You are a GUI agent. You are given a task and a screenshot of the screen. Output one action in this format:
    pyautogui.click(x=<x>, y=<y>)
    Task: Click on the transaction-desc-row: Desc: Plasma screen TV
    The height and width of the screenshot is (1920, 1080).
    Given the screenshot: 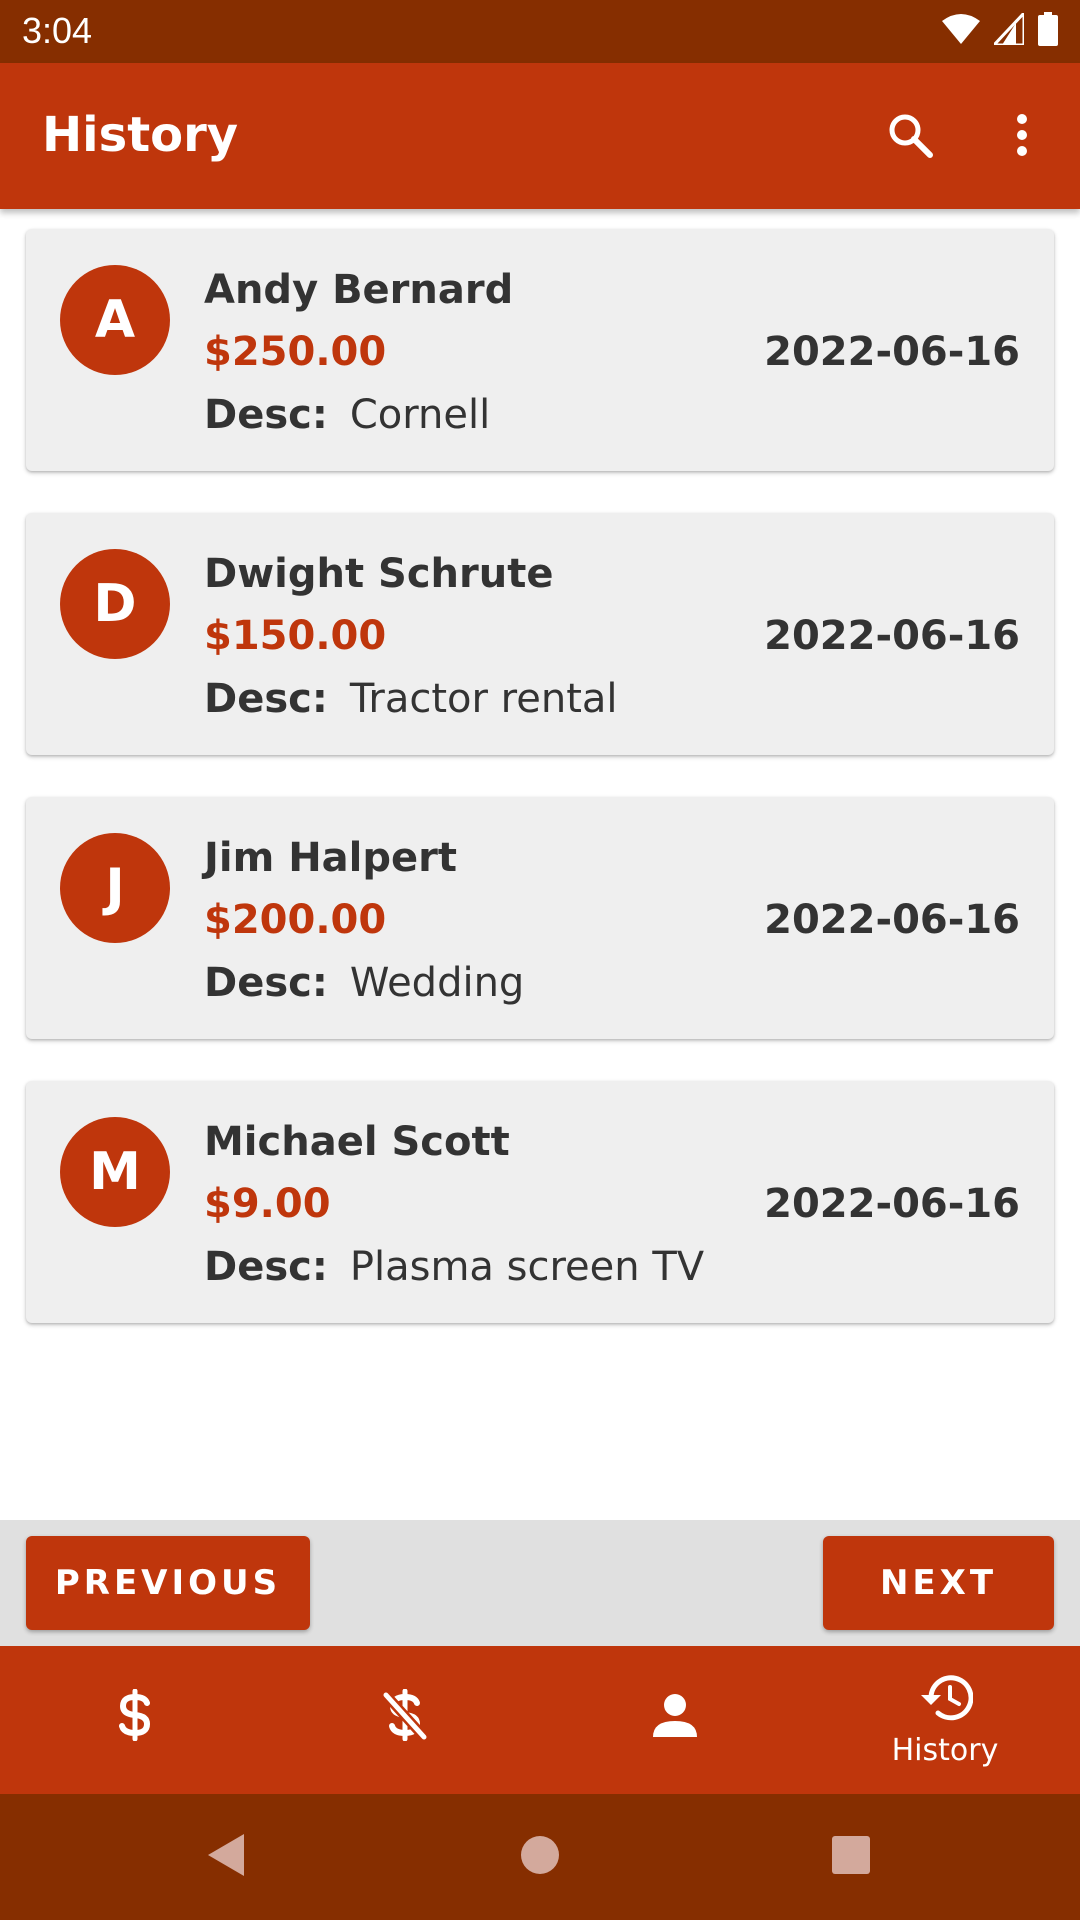 What is the action you would take?
    pyautogui.click(x=454, y=1267)
    